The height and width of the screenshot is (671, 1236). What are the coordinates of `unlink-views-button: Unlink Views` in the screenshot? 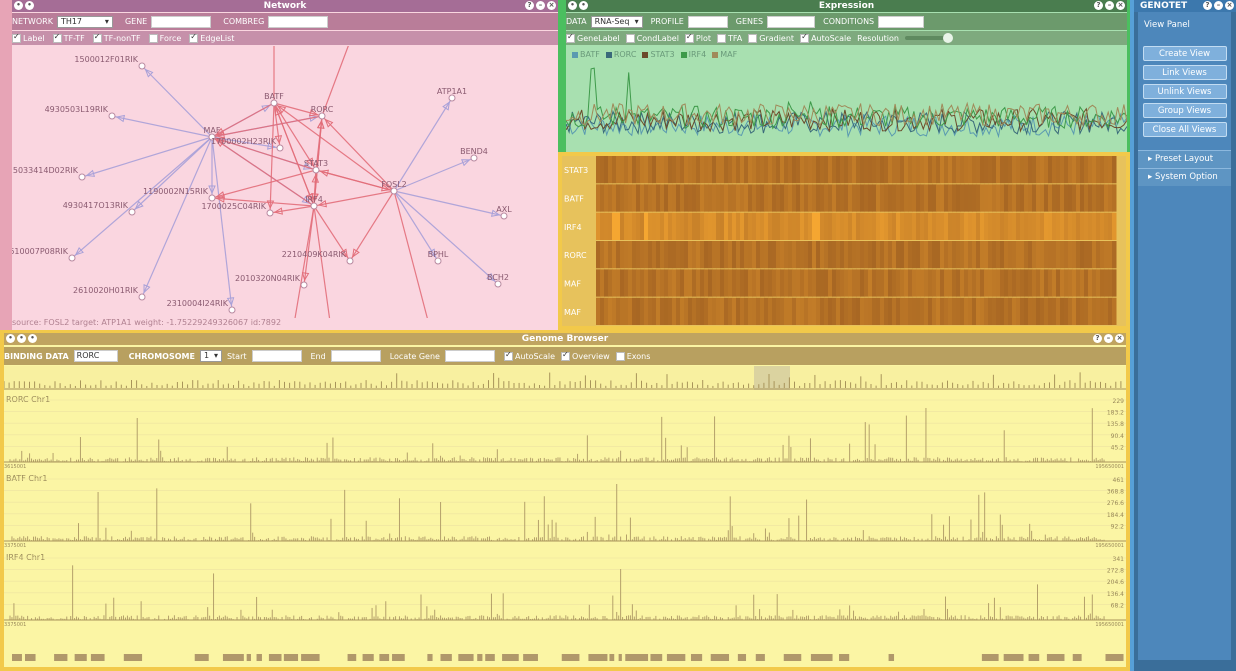 It's located at (1184, 91).